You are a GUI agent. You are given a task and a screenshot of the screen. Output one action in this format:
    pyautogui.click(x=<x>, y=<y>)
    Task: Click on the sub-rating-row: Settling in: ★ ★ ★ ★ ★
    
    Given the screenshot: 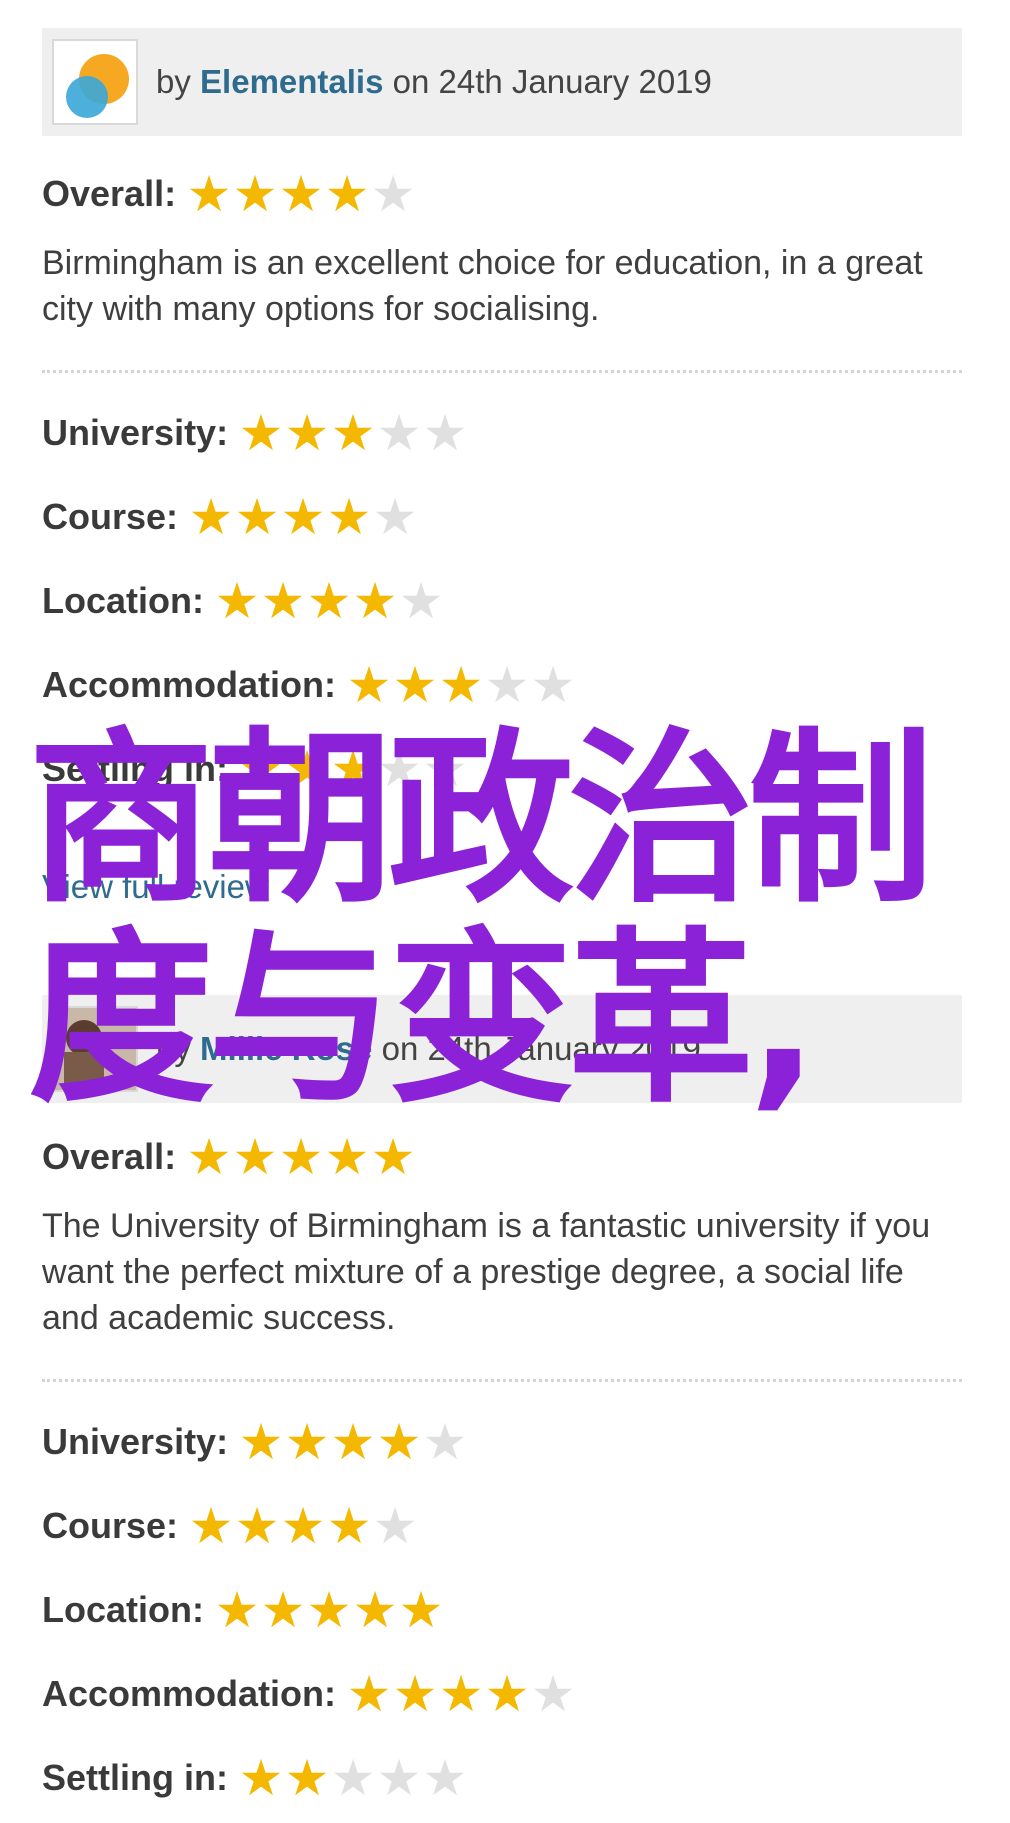 What is the action you would take?
    pyautogui.click(x=502, y=1778)
    